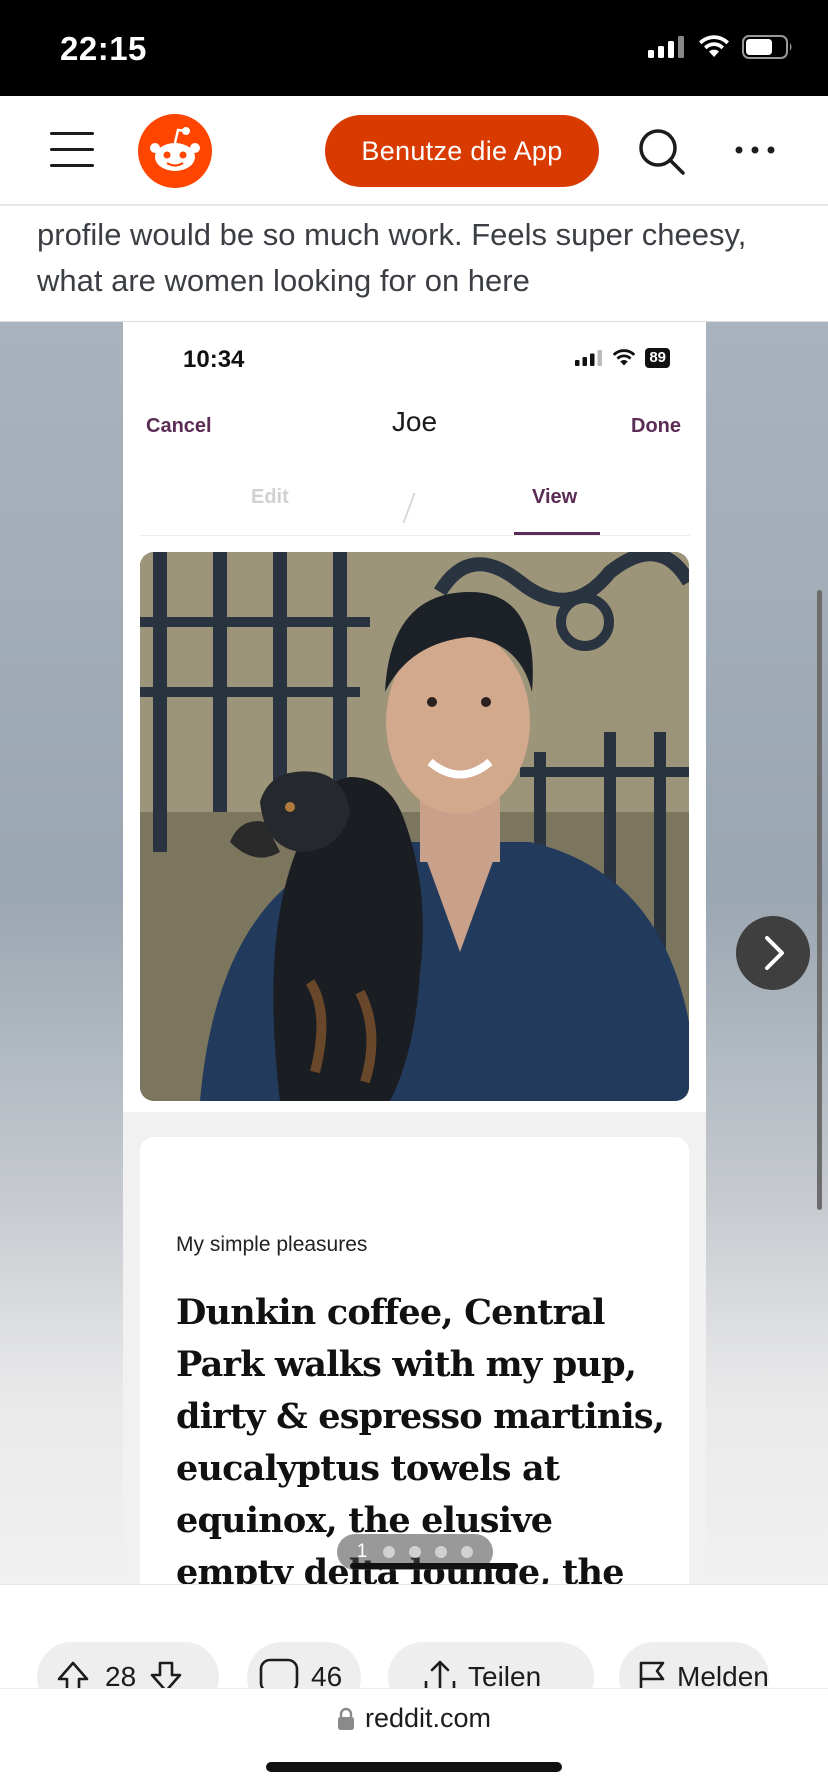 The width and height of the screenshot is (828, 1792). I want to click on chevron-right-icon, so click(774, 953).